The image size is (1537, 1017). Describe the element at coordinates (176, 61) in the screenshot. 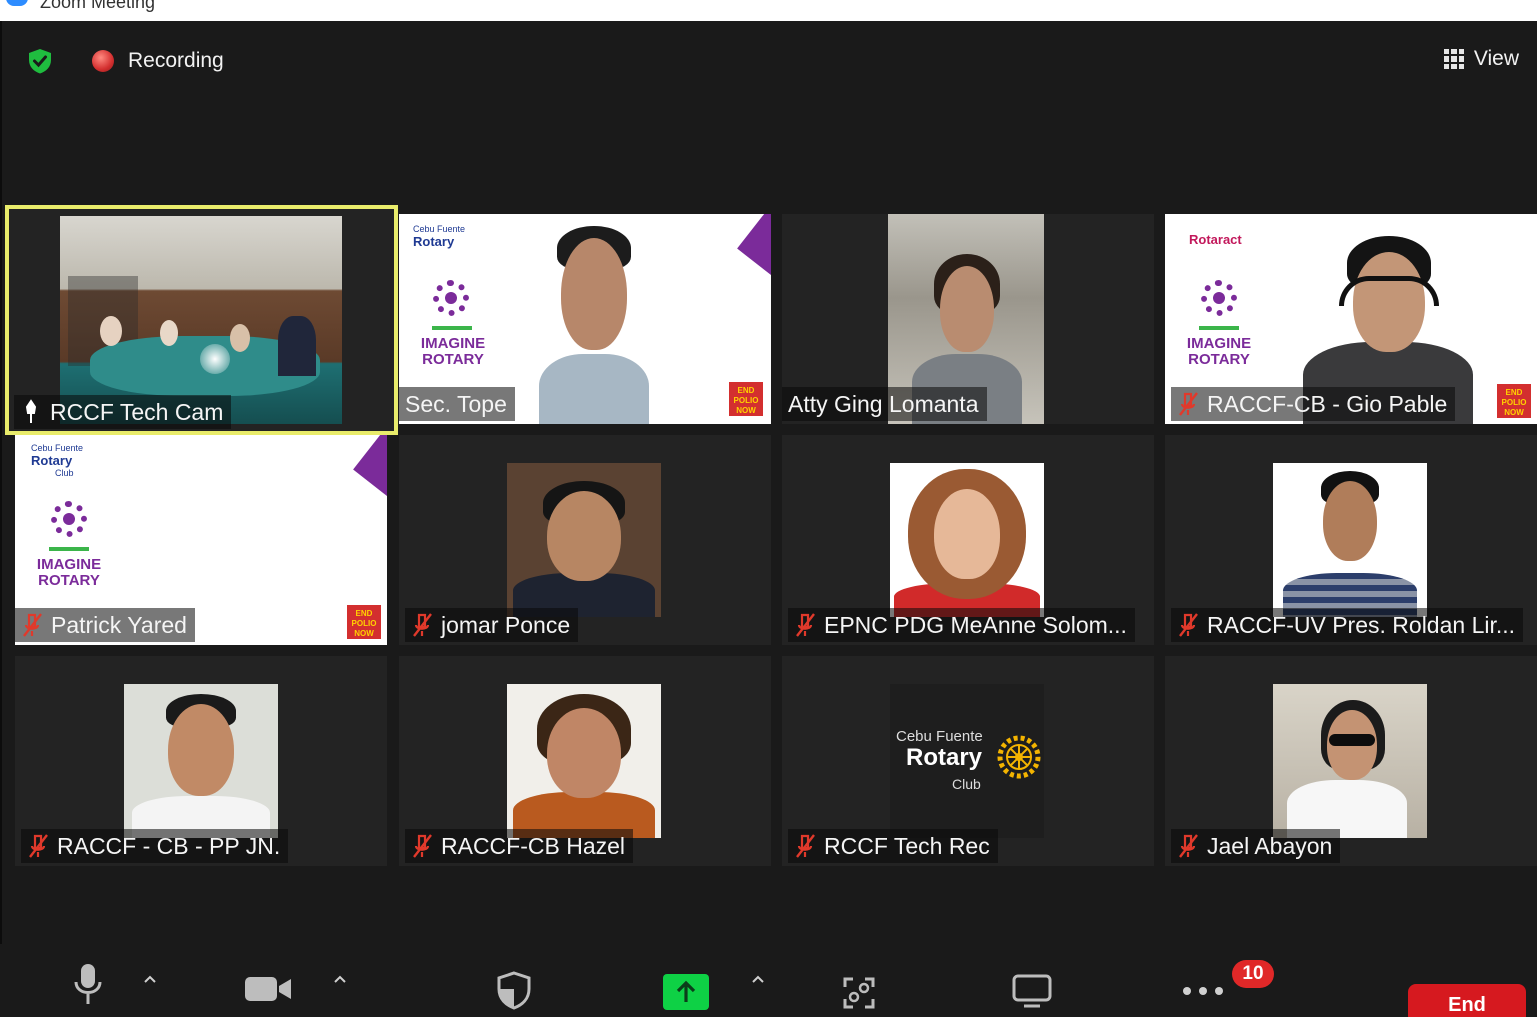

I see `recording-label: Recording` at that location.